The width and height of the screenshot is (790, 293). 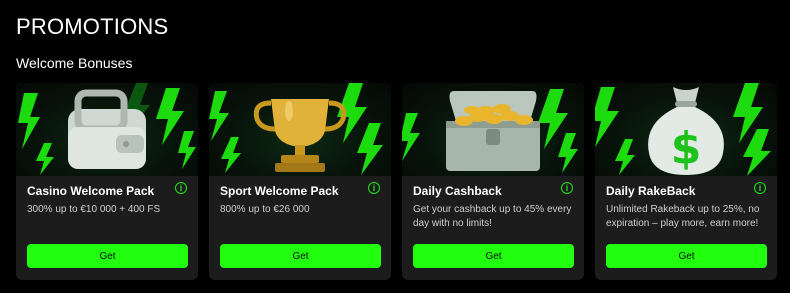 I want to click on page-title: PROMOTIONS, so click(x=92, y=26).